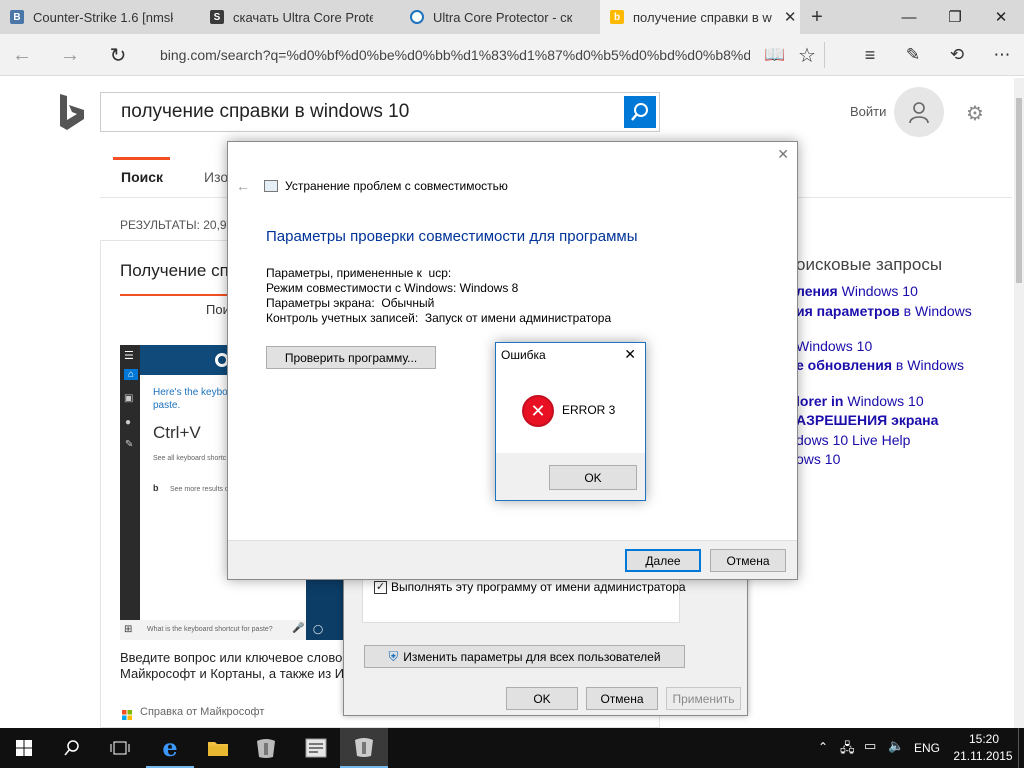 The height and width of the screenshot is (768, 1024). What do you see at coordinates (790, 17) in the screenshot?
I see `close-tab-icon: ✕` at bounding box center [790, 17].